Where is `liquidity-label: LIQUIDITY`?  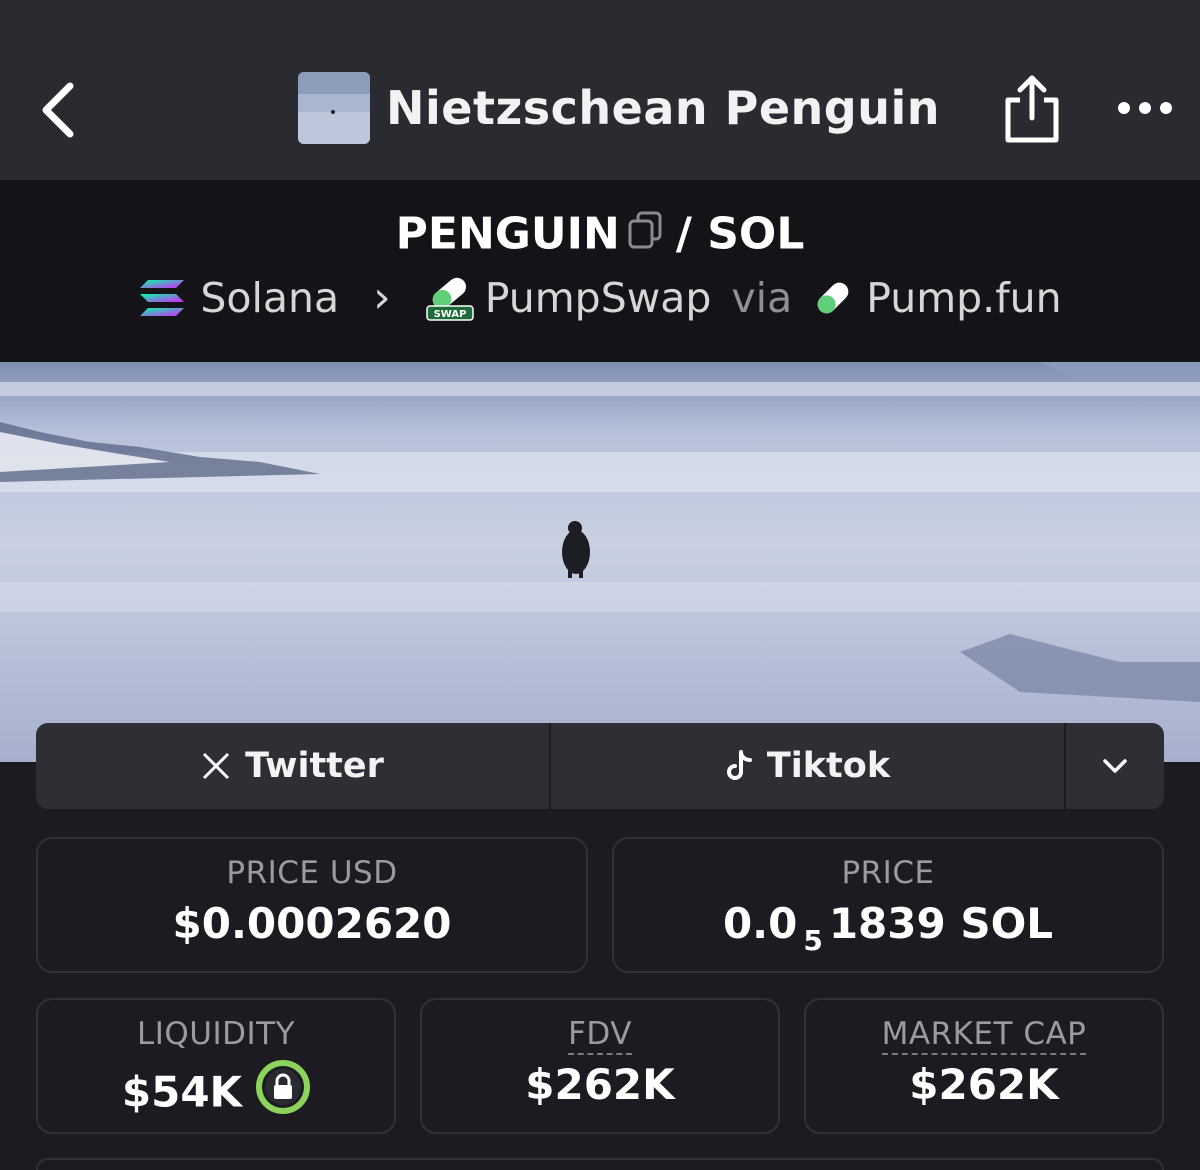
liquidity-label: LIQUIDITY is located at coordinates (216, 1034).